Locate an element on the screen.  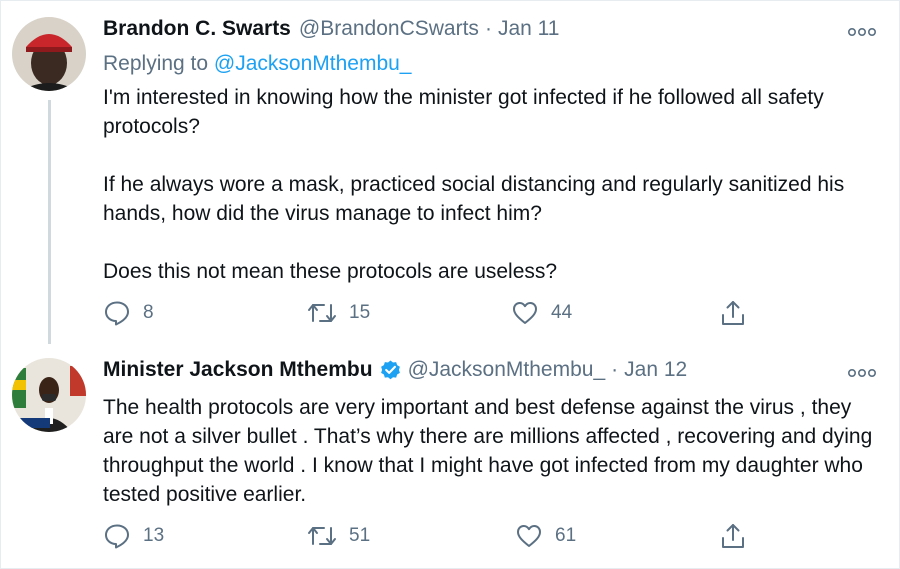
avatar-brandon is located at coordinates (49, 54).